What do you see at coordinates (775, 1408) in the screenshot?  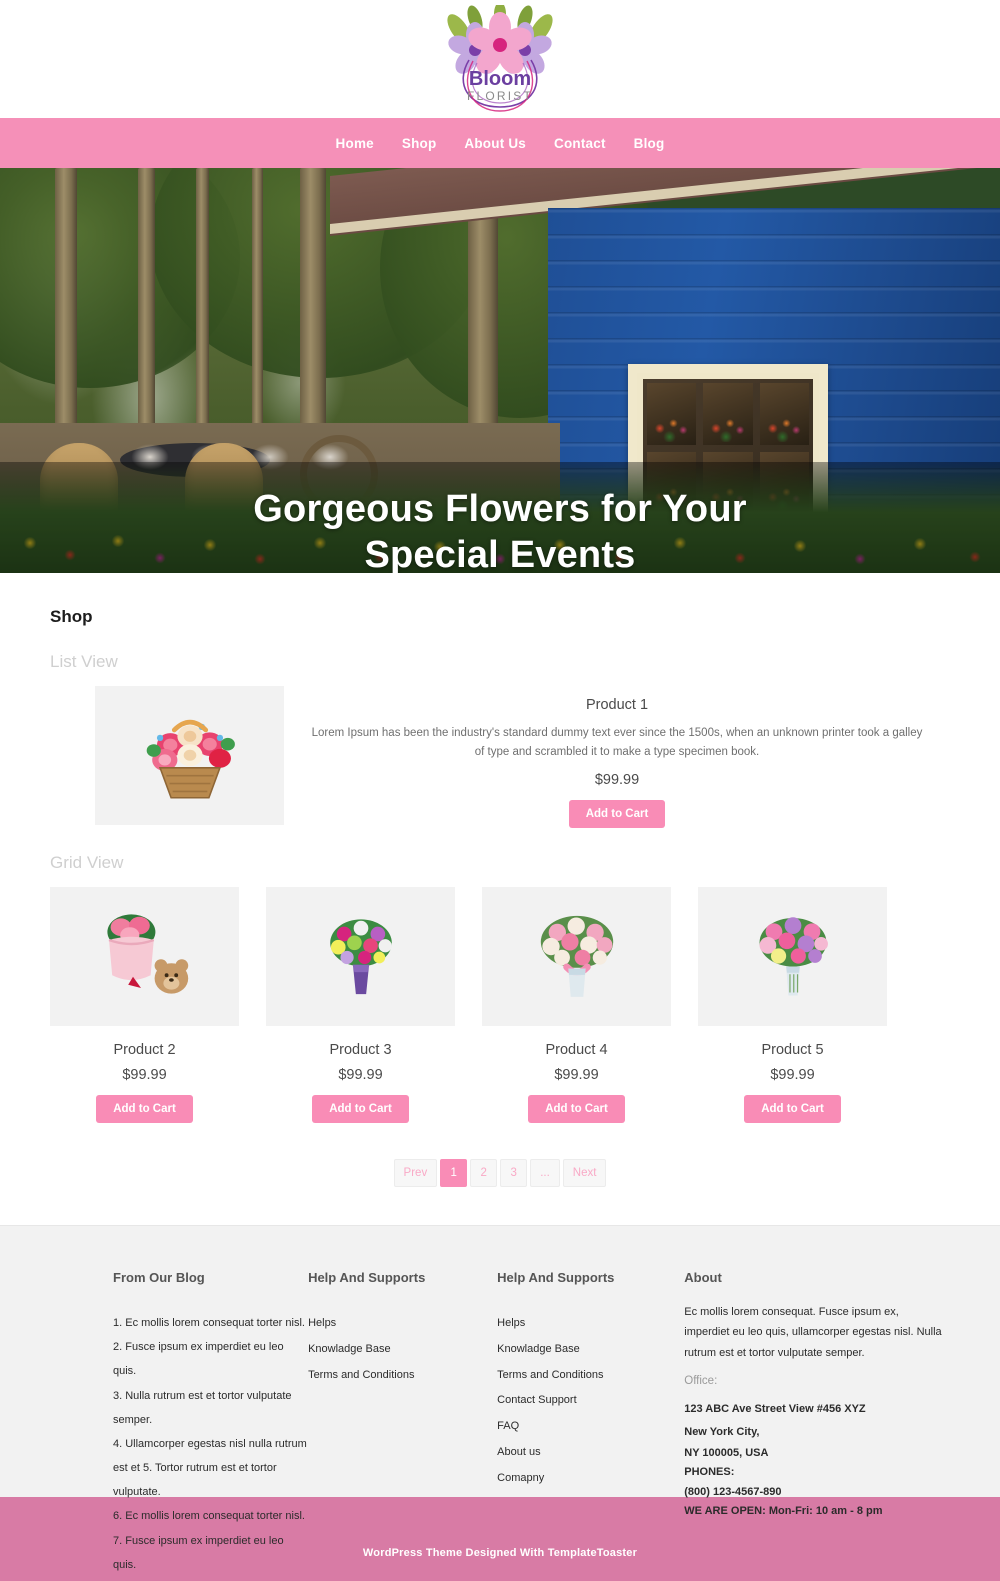 I see `address-line-1: 123 ABC Ave Street View #456 XYZ` at bounding box center [775, 1408].